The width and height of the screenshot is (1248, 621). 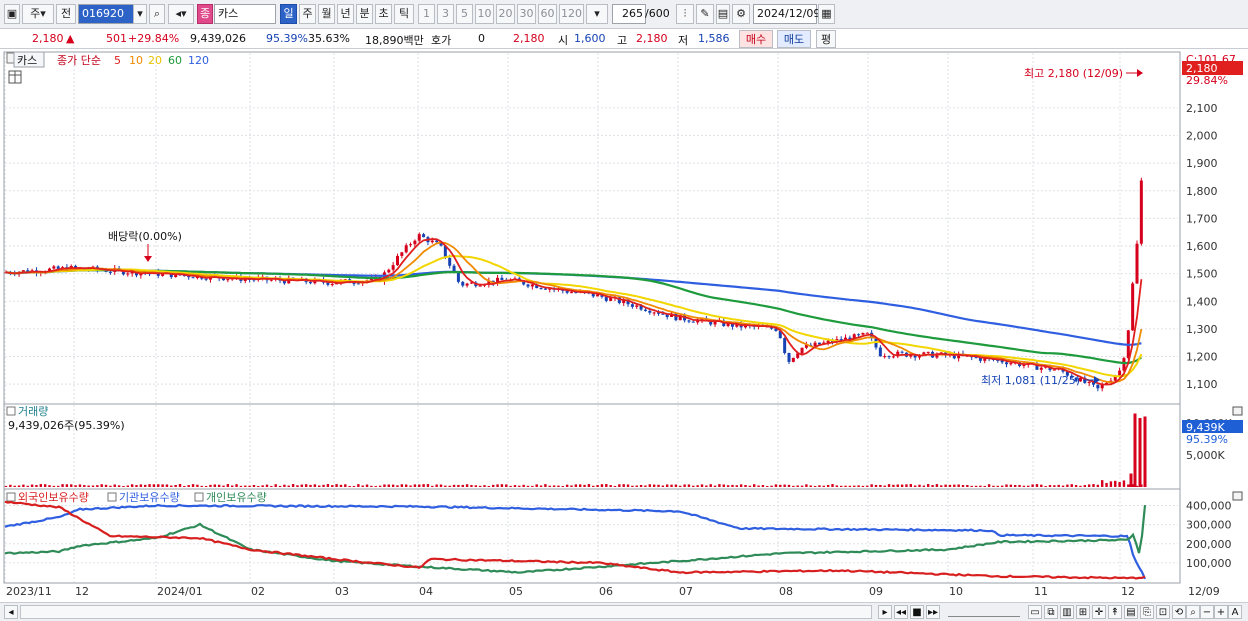 What do you see at coordinates (345, 14) in the screenshot?
I see `period-year: 년` at bounding box center [345, 14].